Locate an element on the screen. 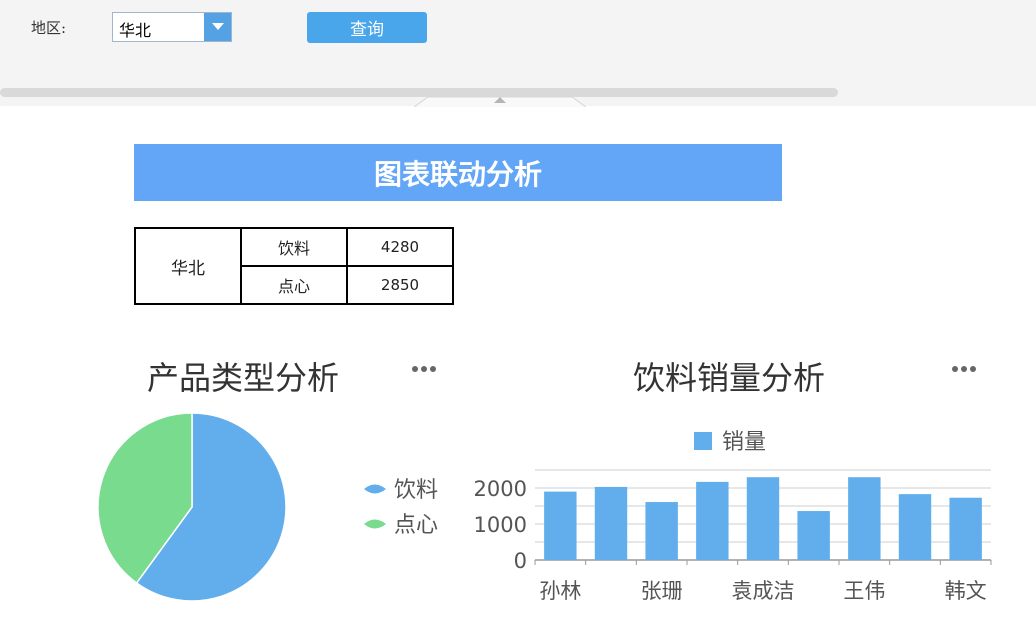 The width and height of the screenshot is (1036, 627). y-tick-label: 0 is located at coordinates (520, 561).